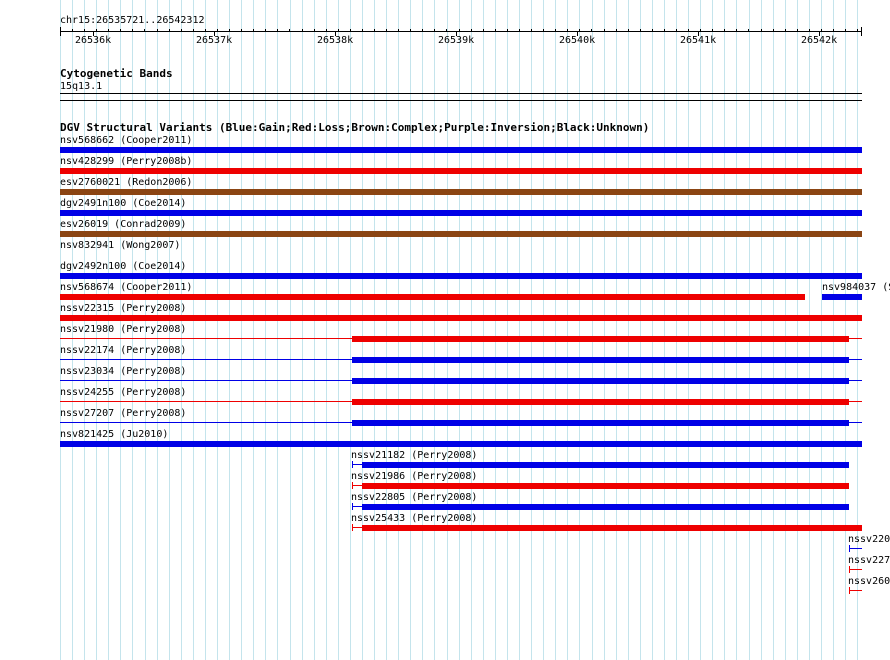 The width and height of the screenshot is (890, 660). What do you see at coordinates (698, 40) in the screenshot?
I see `ruler-tick-label: 26541k` at bounding box center [698, 40].